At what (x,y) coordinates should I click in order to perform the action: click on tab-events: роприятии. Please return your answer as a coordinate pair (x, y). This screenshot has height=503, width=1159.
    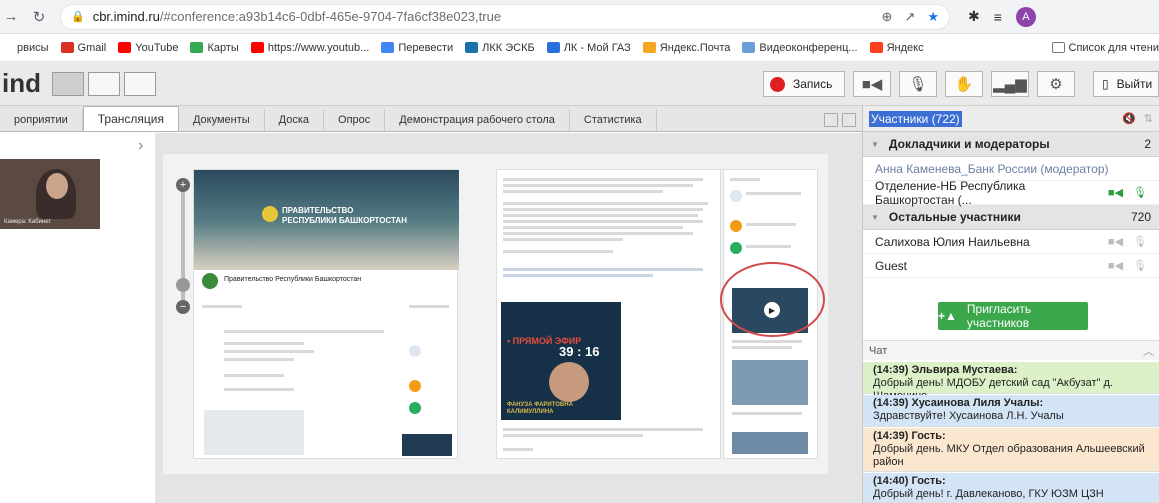
    Looking at the image, I should click on (41, 120).